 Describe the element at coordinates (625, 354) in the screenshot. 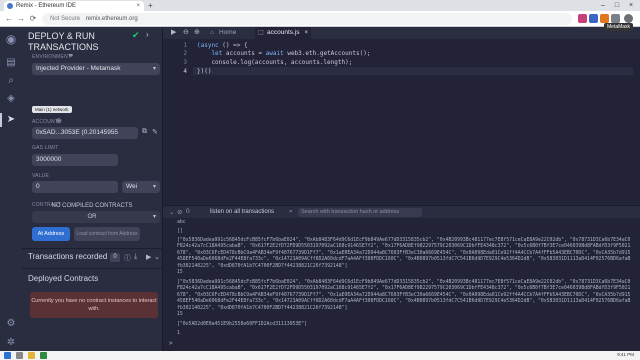

I see `clock: 9:41 PM` at that location.